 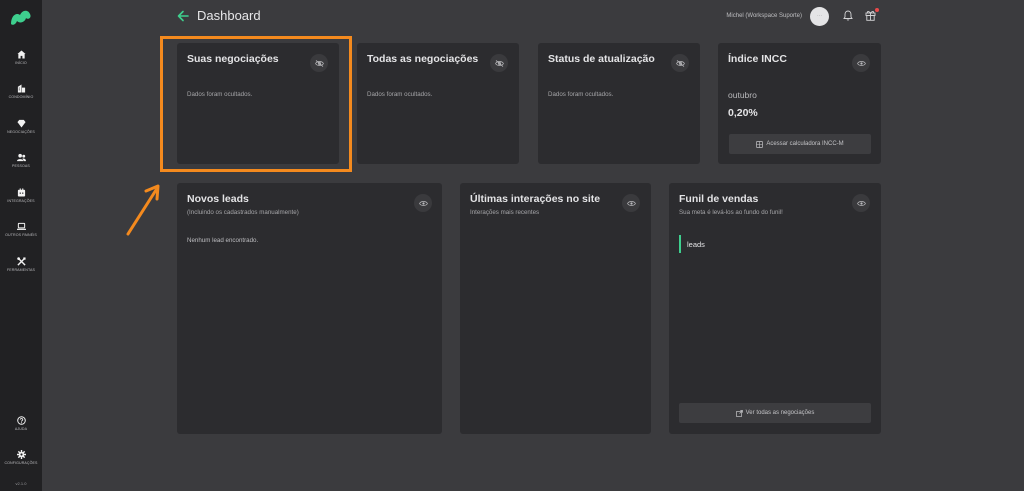 I want to click on building-icon, so click(x=21, y=88).